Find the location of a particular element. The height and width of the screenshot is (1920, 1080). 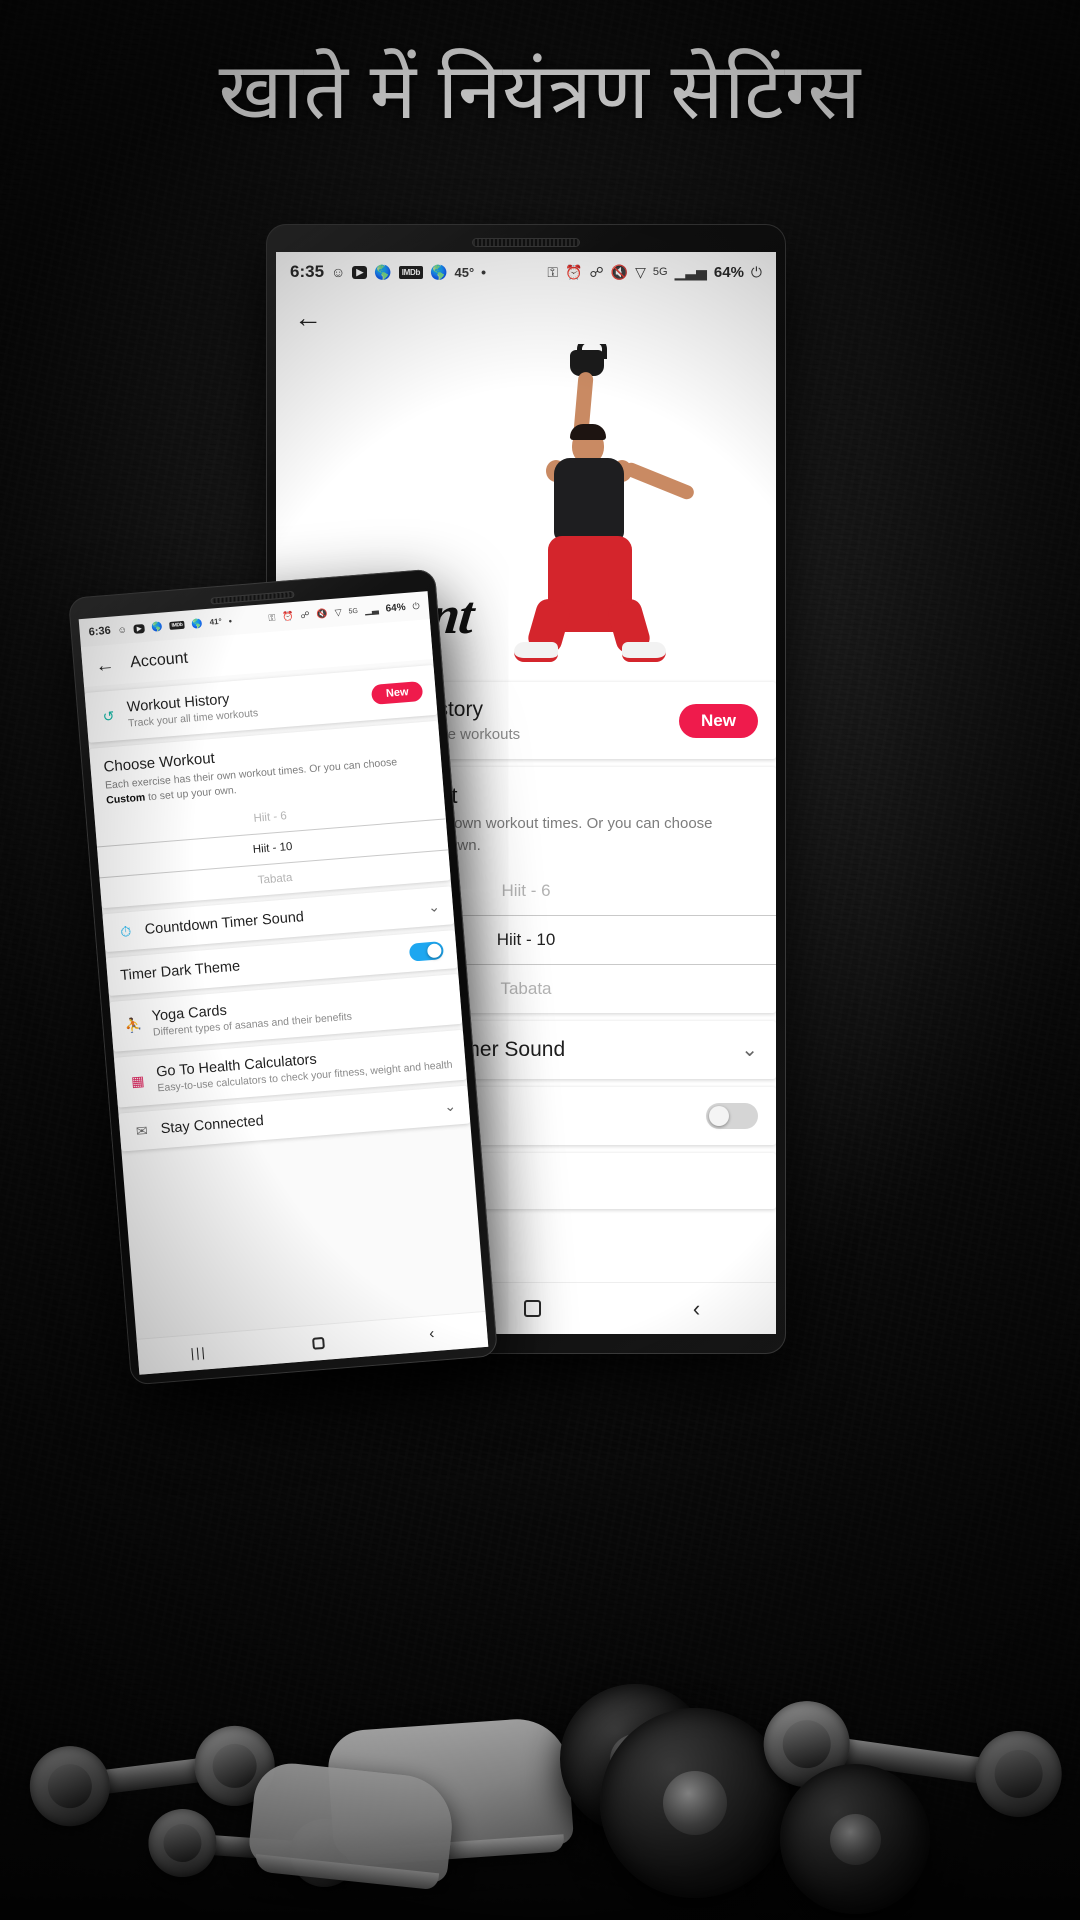

status-bar-left-group: 6:35 ☺ ▶ 🌎 IMDb 🌎 45° • is located at coordinates (388, 272).